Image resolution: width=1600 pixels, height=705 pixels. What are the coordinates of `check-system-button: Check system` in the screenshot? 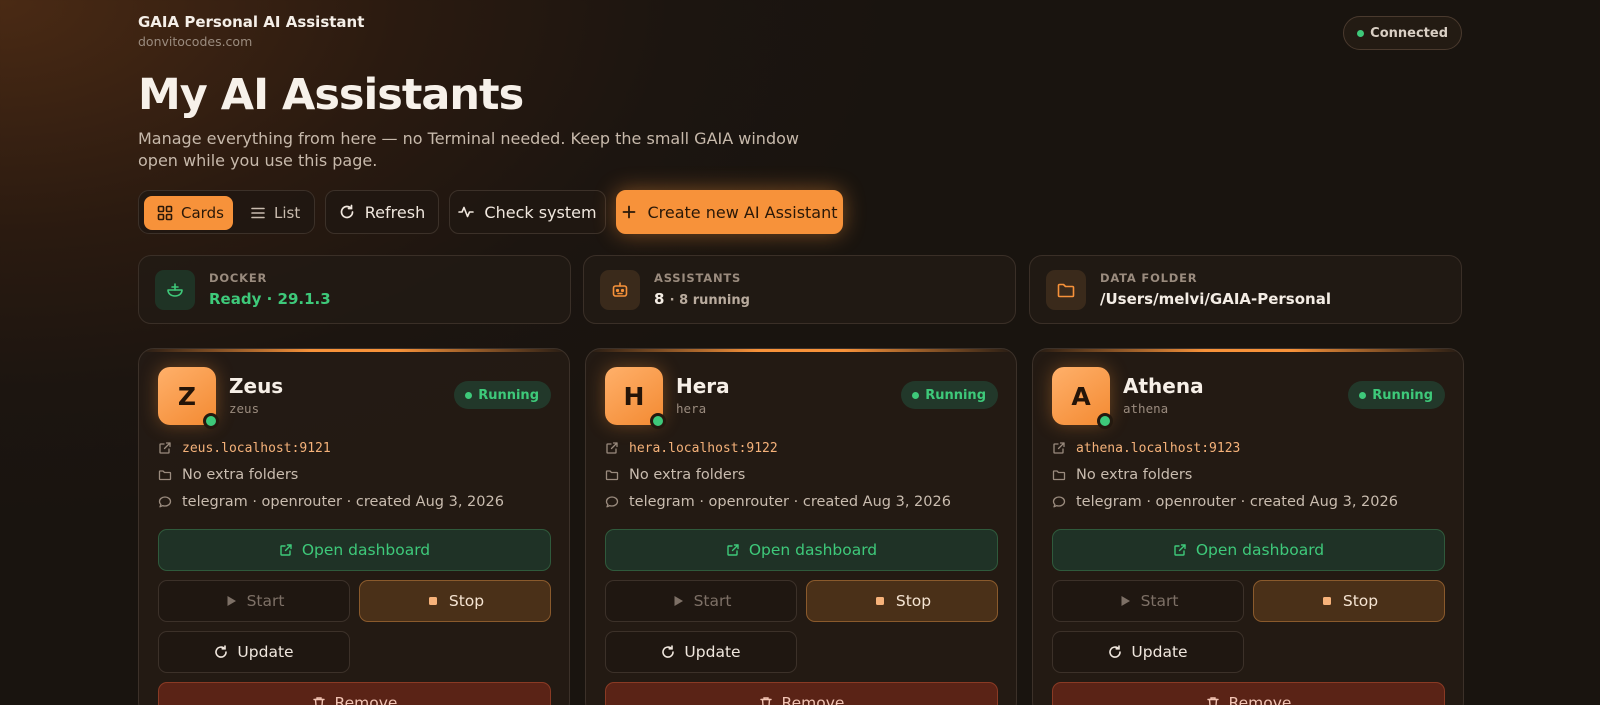 It's located at (527, 212).